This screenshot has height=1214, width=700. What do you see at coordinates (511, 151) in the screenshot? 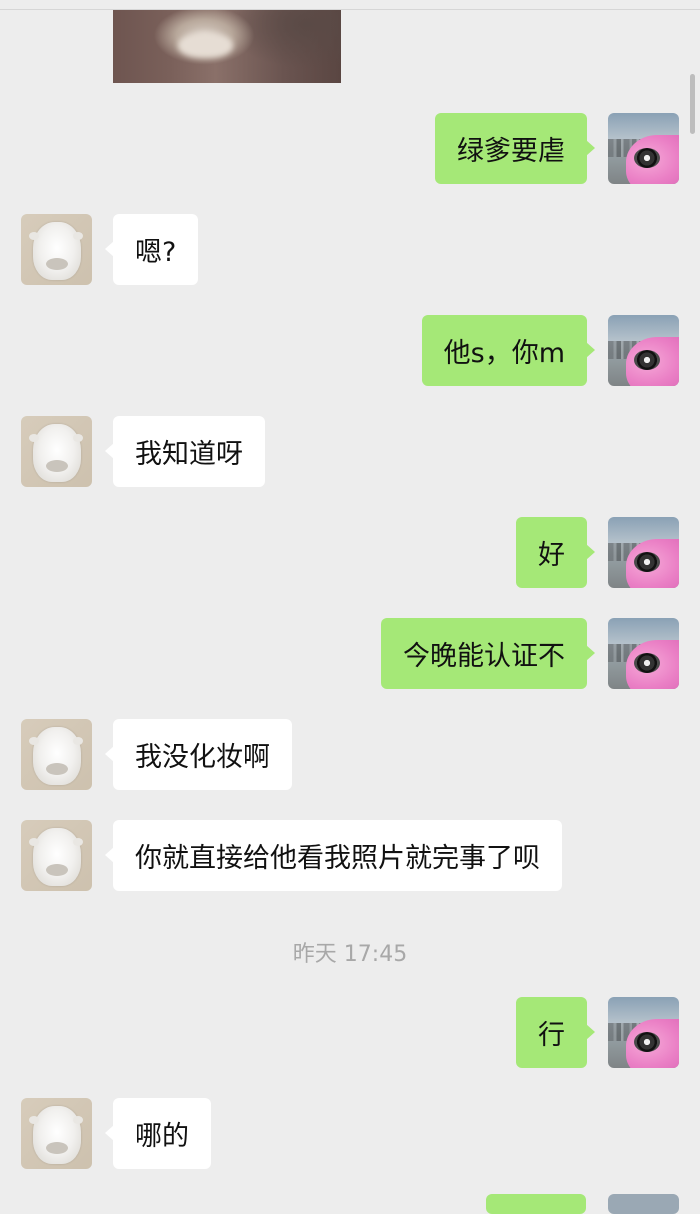
I see `message-text: 绿爹要虐` at bounding box center [511, 151].